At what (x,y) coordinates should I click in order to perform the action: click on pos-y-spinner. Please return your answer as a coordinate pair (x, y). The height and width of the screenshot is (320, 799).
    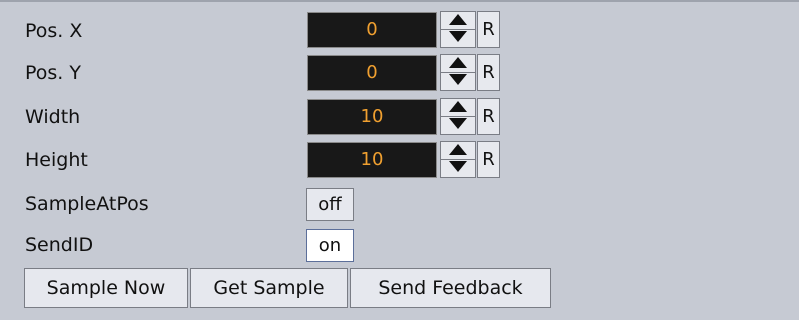
    Looking at the image, I should click on (458, 72).